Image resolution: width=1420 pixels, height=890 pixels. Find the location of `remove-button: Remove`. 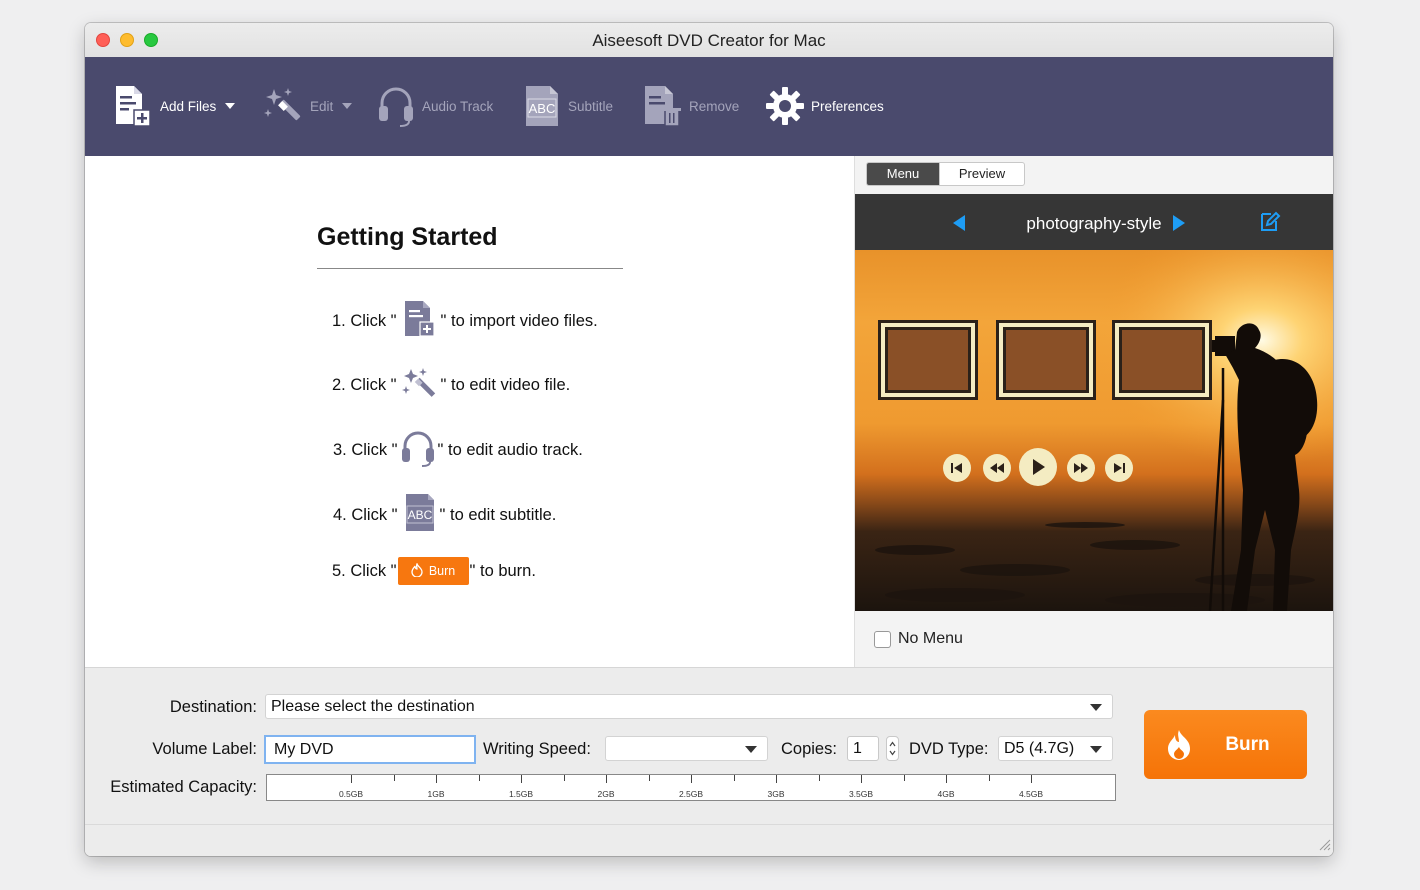

remove-button: Remove is located at coordinates (691, 106).